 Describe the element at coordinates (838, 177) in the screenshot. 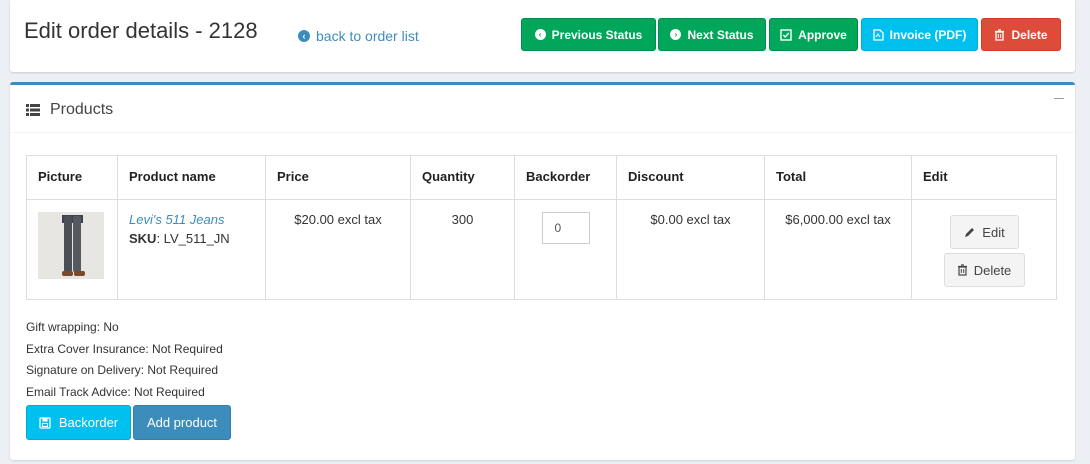

I see `column-header: Total` at that location.